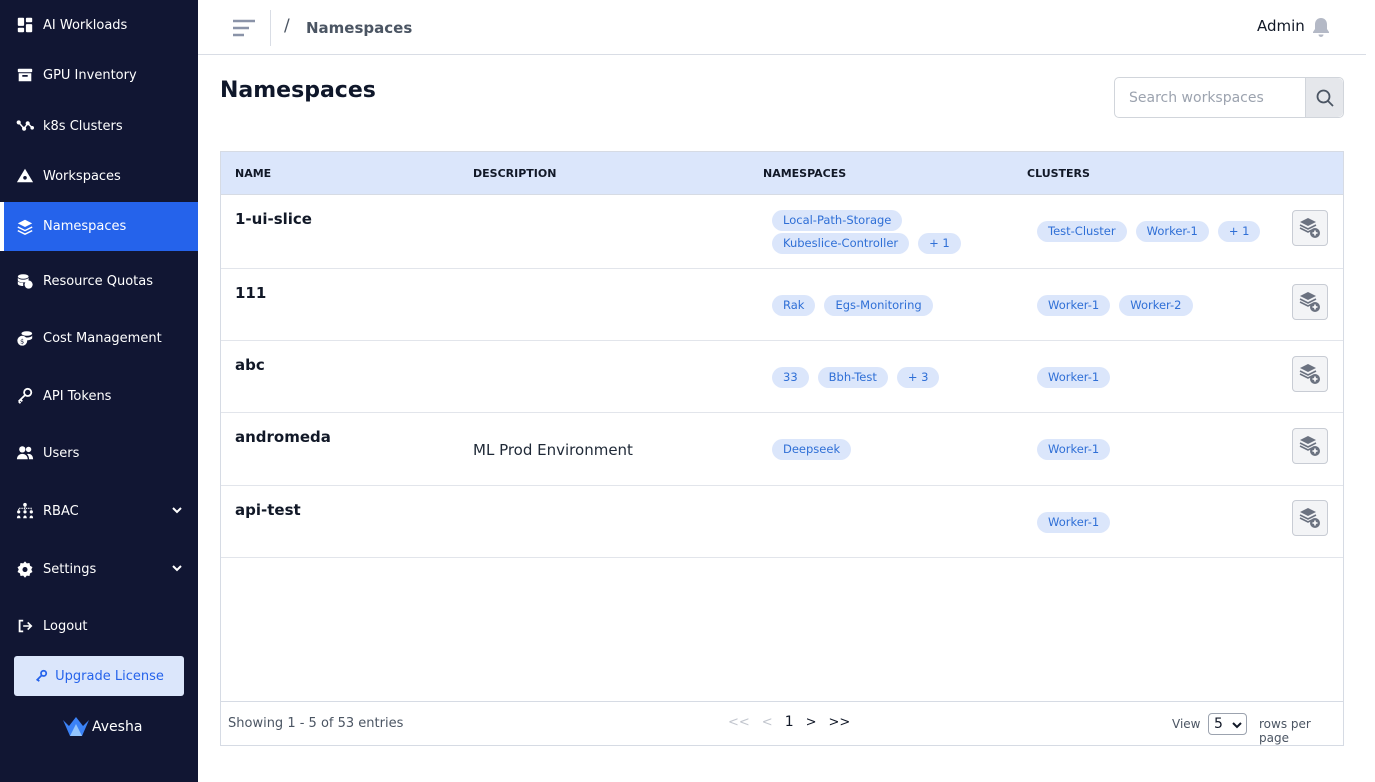 This screenshot has height=782, width=1375. What do you see at coordinates (1285, 731) in the screenshot?
I see `rows-per-page-label: rows per page` at bounding box center [1285, 731].